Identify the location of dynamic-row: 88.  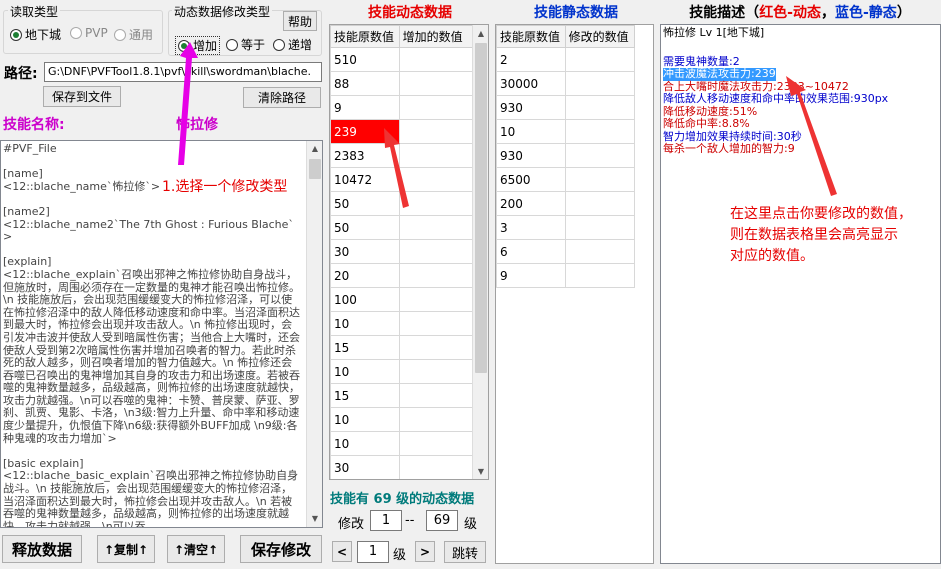
(402, 83).